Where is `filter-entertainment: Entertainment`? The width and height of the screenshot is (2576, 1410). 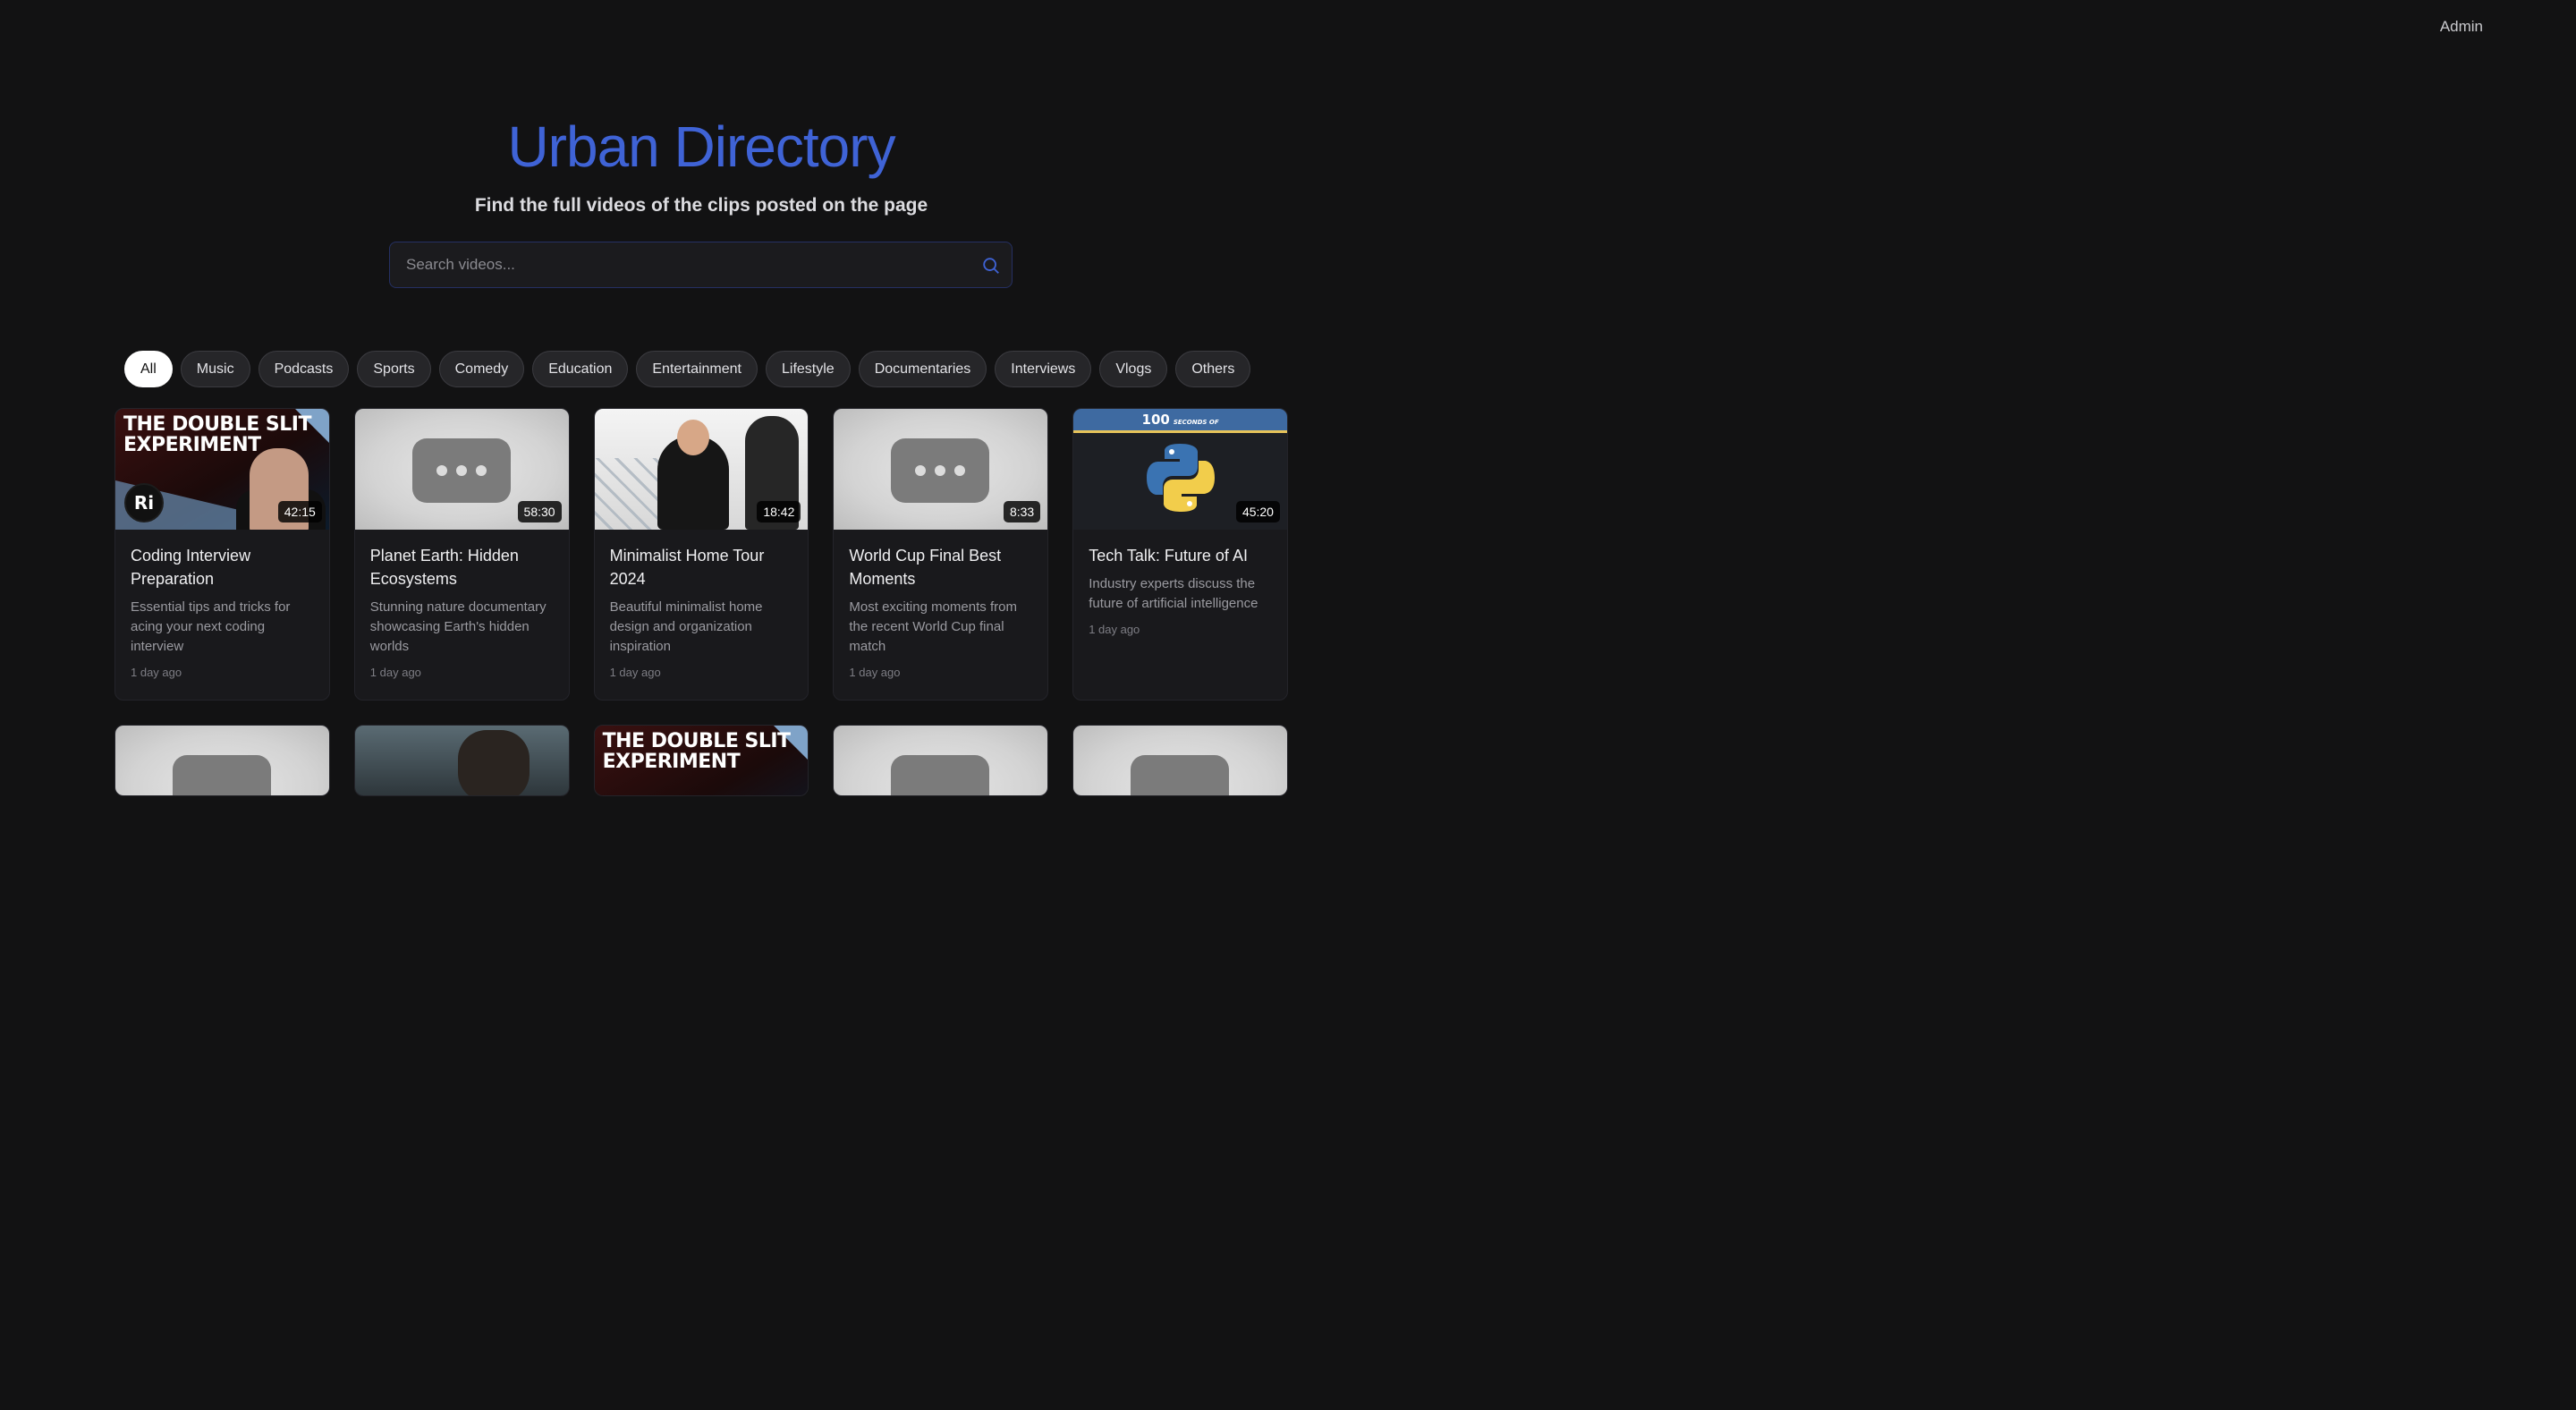
filter-entertainment: Entertainment is located at coordinates (697, 369).